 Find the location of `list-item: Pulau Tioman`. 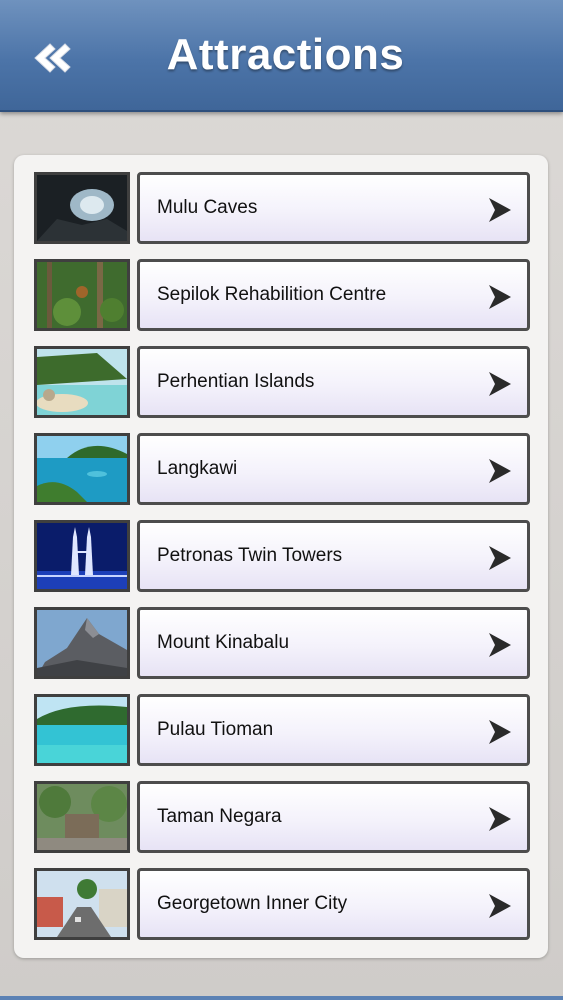

list-item: Pulau Tioman is located at coordinates (282, 732).